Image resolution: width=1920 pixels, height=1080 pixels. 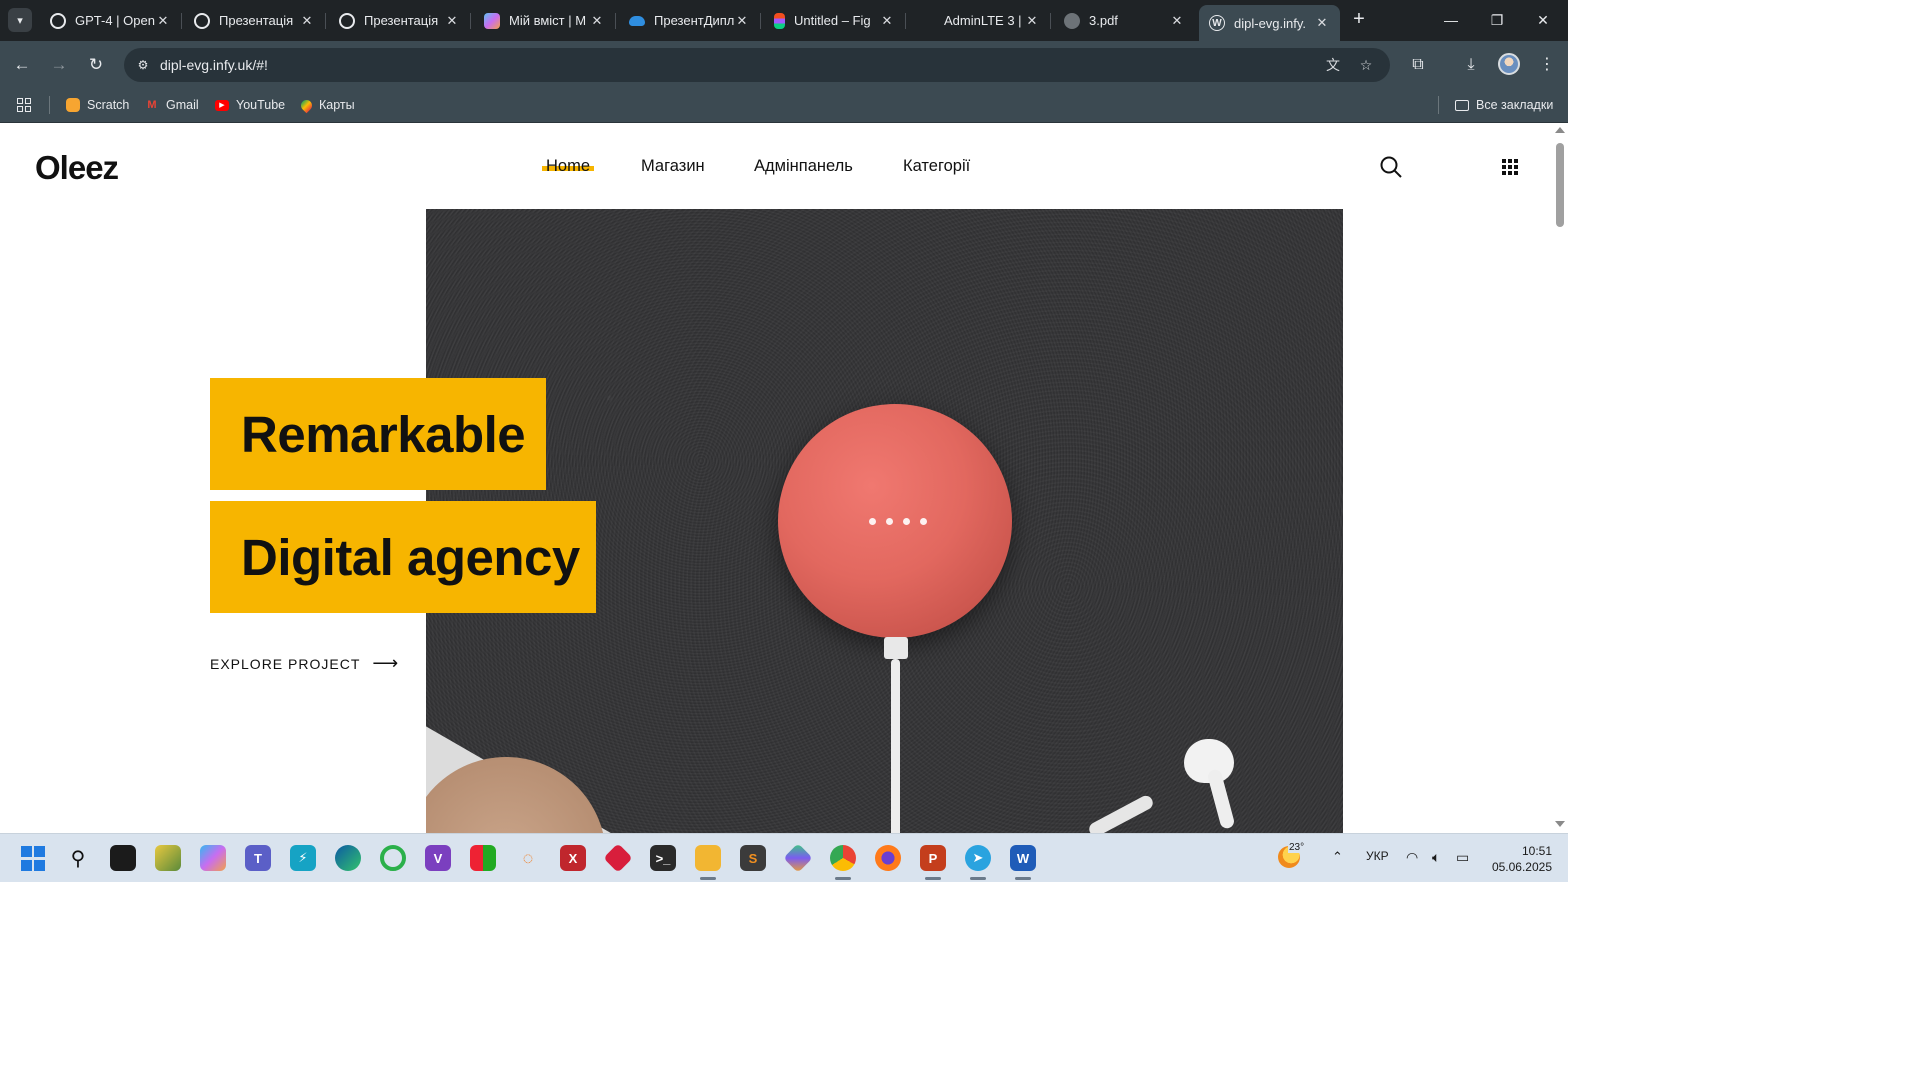 I want to click on youtube-icon: ▶, so click(x=222, y=105).